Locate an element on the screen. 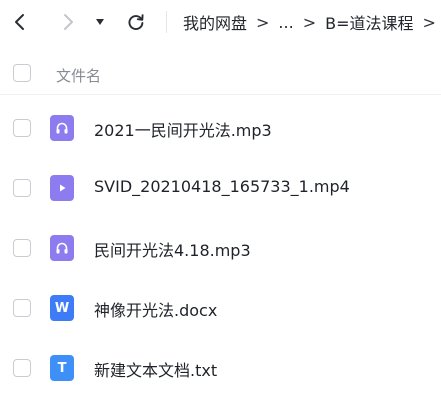  forward-button is located at coordinates (68, 22).